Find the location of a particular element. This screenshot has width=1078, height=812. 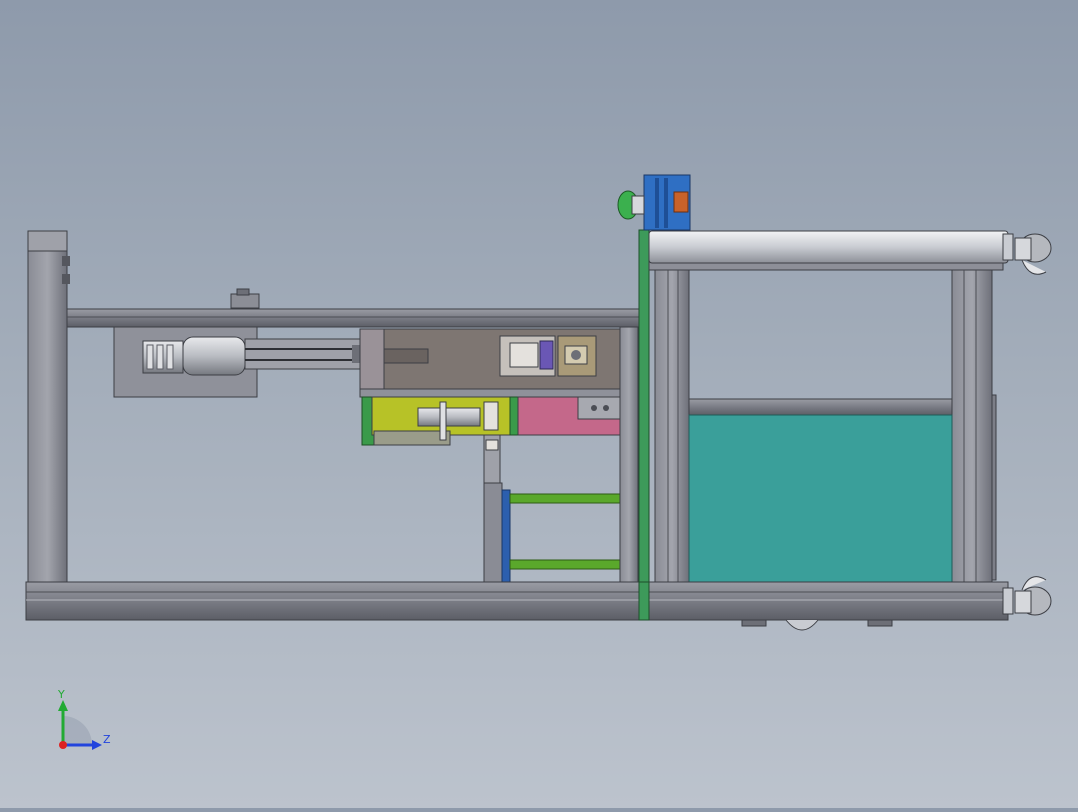

left-post is located at coordinates (48, 408).